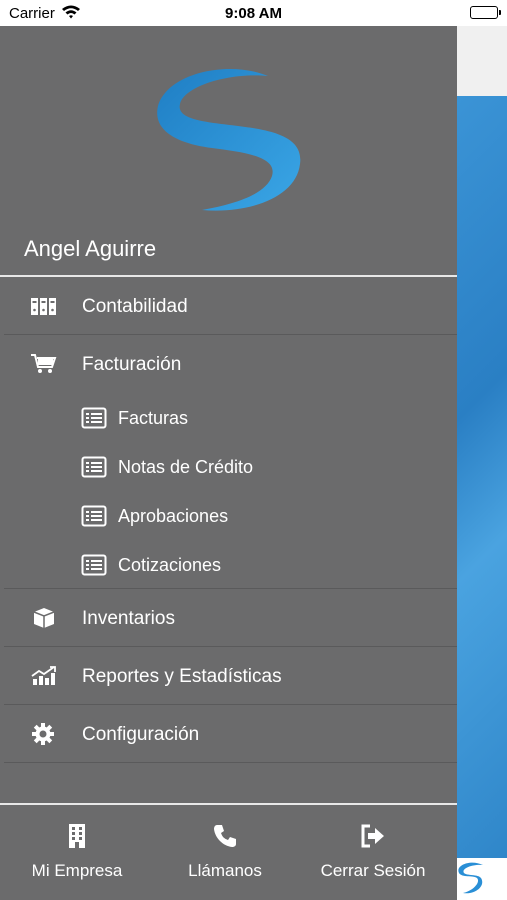 This screenshot has width=507, height=900. What do you see at coordinates (170, 565) in the screenshot?
I see `submenu-item-label: Cotizaciones` at bounding box center [170, 565].